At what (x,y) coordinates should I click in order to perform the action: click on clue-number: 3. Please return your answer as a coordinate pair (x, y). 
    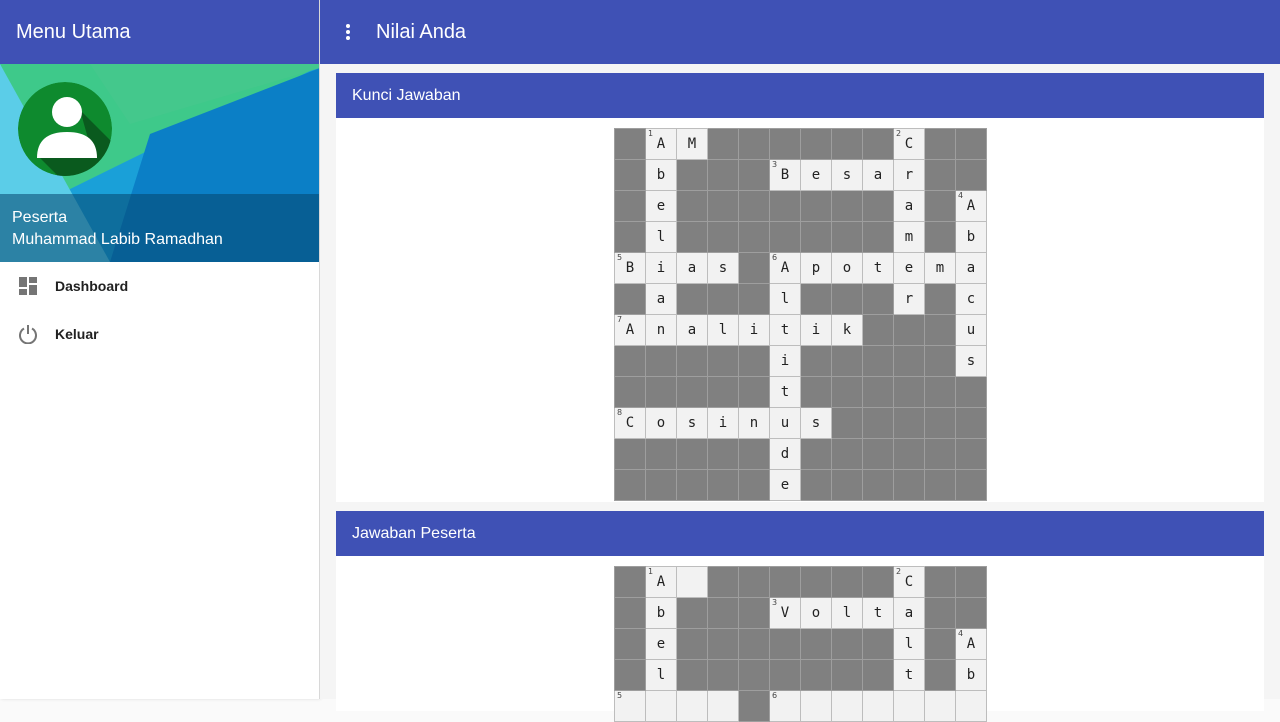
    Looking at the image, I should click on (775, 164).